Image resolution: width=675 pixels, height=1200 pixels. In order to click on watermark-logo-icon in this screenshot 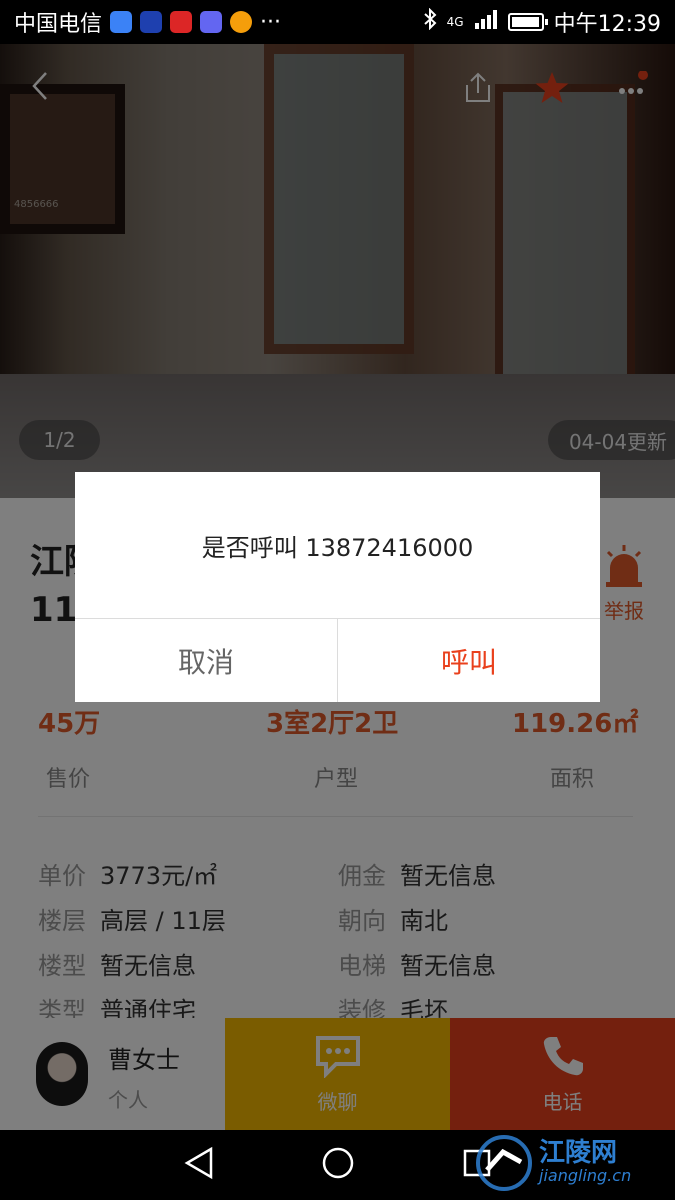, I will do `click(504, 1163)`.